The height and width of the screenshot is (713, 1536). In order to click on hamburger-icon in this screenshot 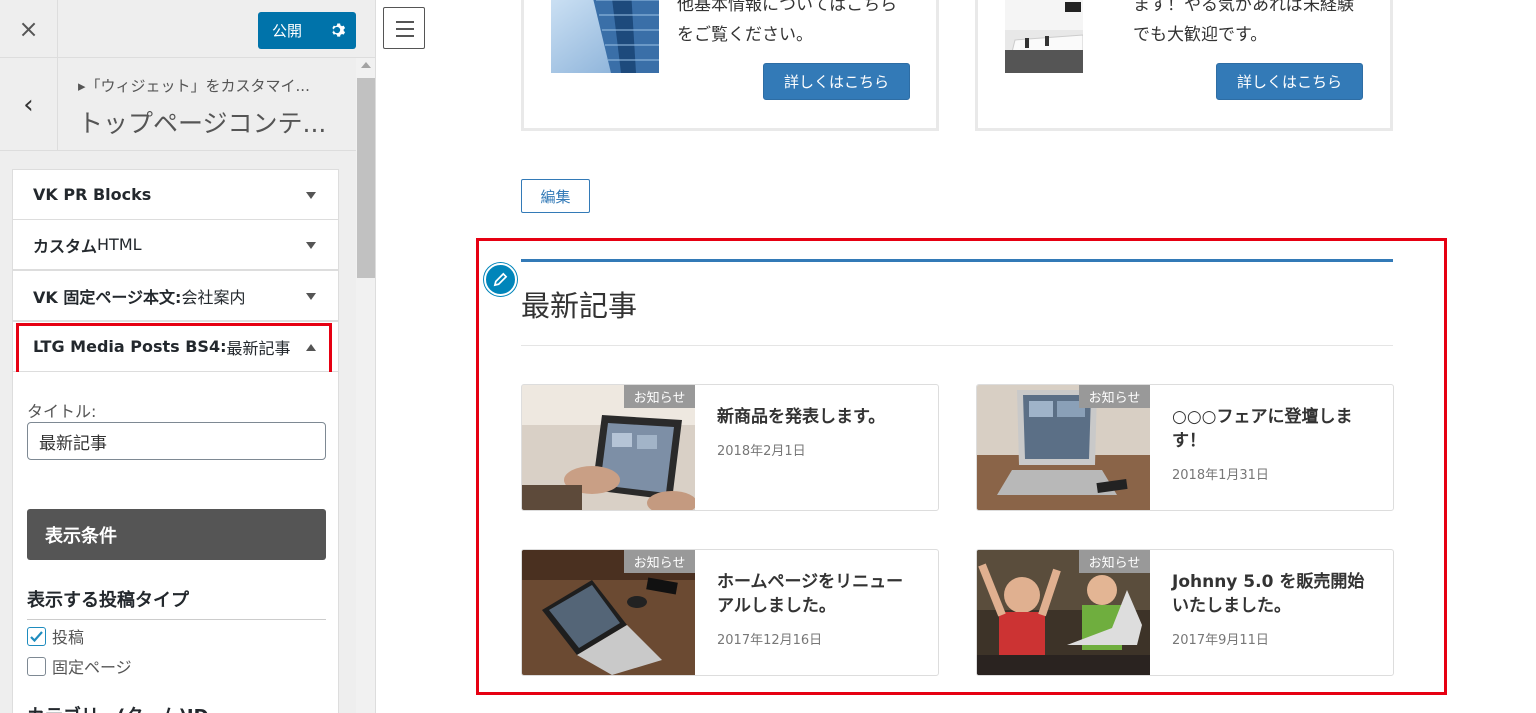, I will do `click(405, 22)`.